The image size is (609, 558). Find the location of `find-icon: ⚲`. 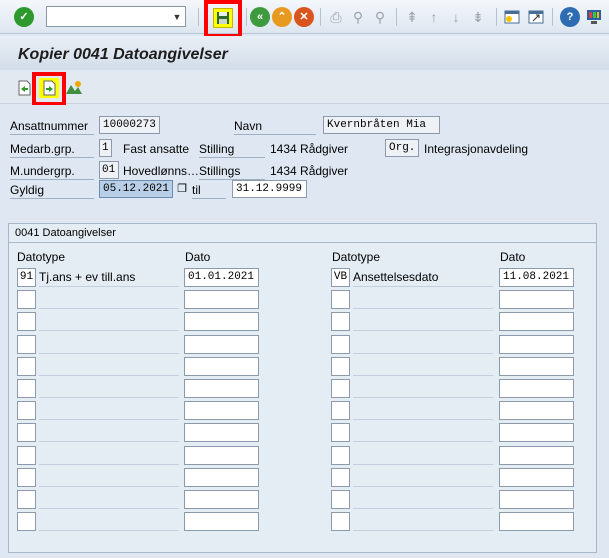

find-icon: ⚲ is located at coordinates (358, 17).